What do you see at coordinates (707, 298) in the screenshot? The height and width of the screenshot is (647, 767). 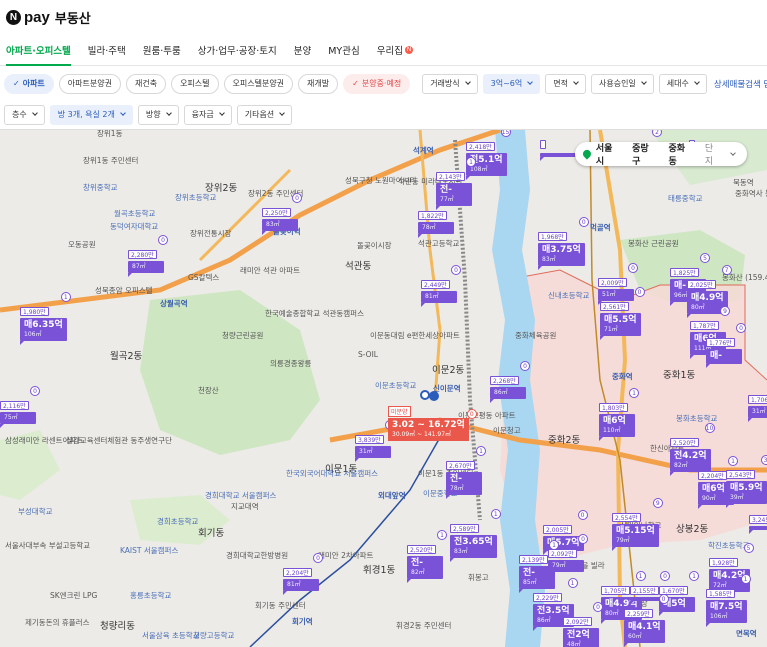 I see `marker-price: 매4.9억` at bounding box center [707, 298].